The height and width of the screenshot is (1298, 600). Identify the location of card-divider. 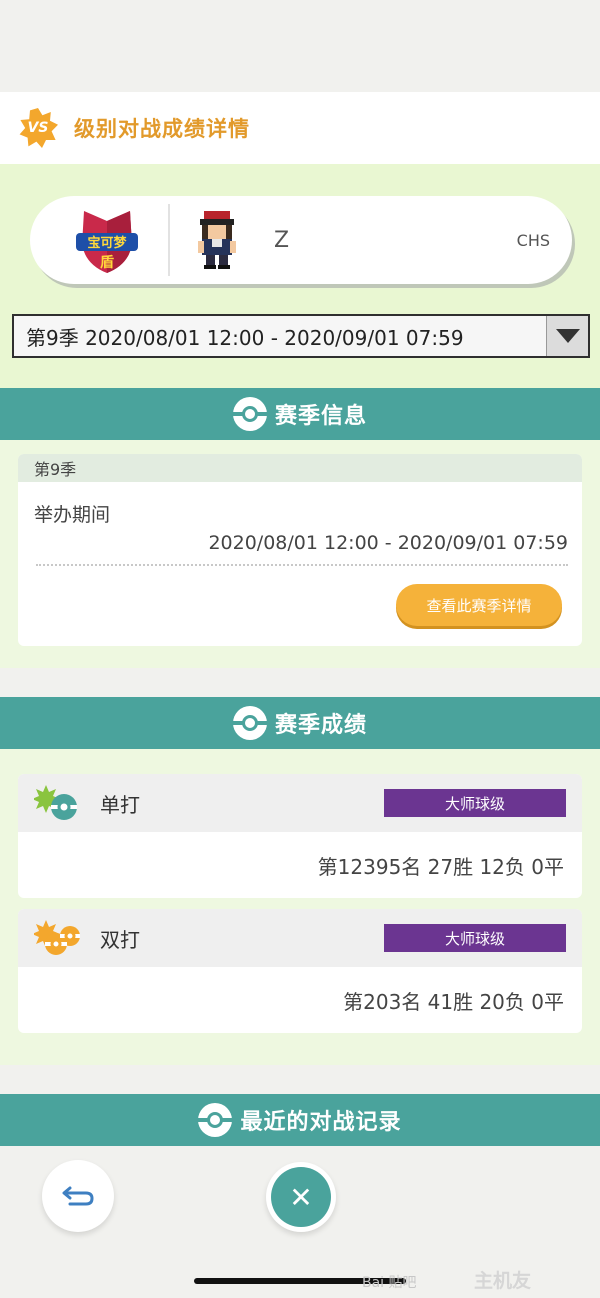
(169, 240).